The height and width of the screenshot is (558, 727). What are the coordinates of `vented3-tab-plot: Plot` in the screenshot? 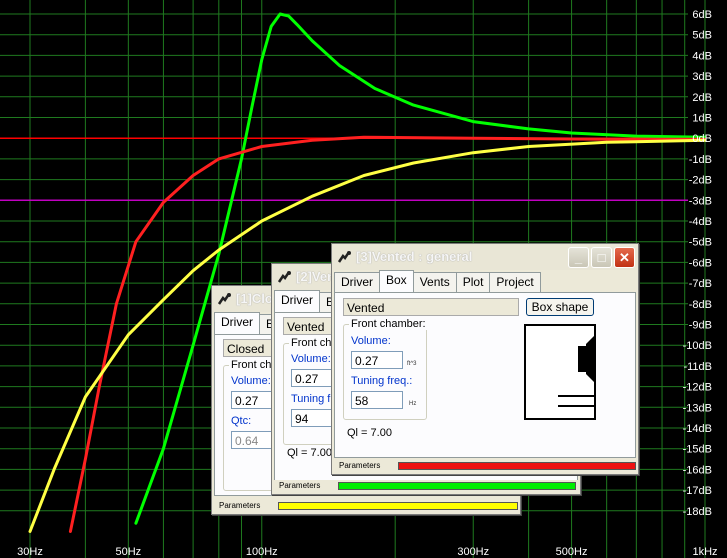 It's located at (473, 282).